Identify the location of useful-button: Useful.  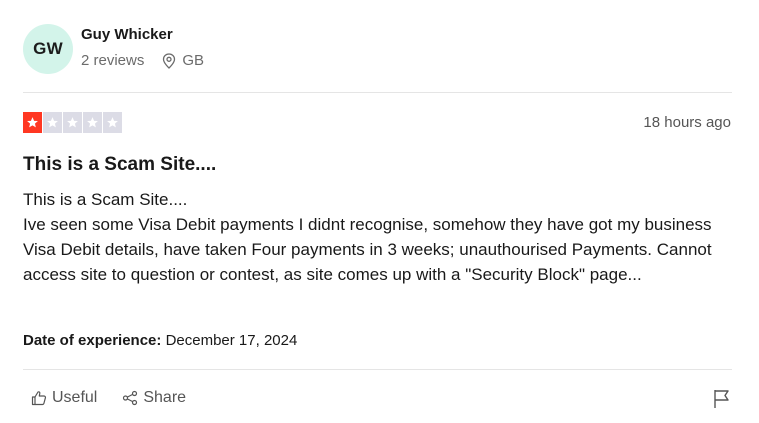
(64, 398).